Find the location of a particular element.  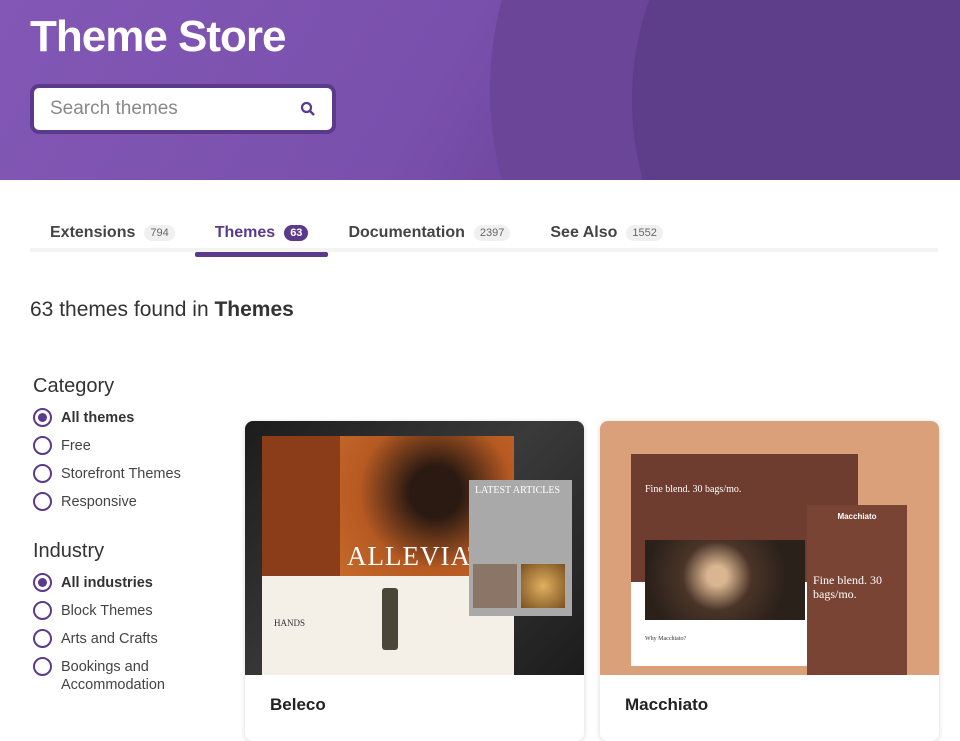

category-option: Responsive is located at coordinates (107, 506).